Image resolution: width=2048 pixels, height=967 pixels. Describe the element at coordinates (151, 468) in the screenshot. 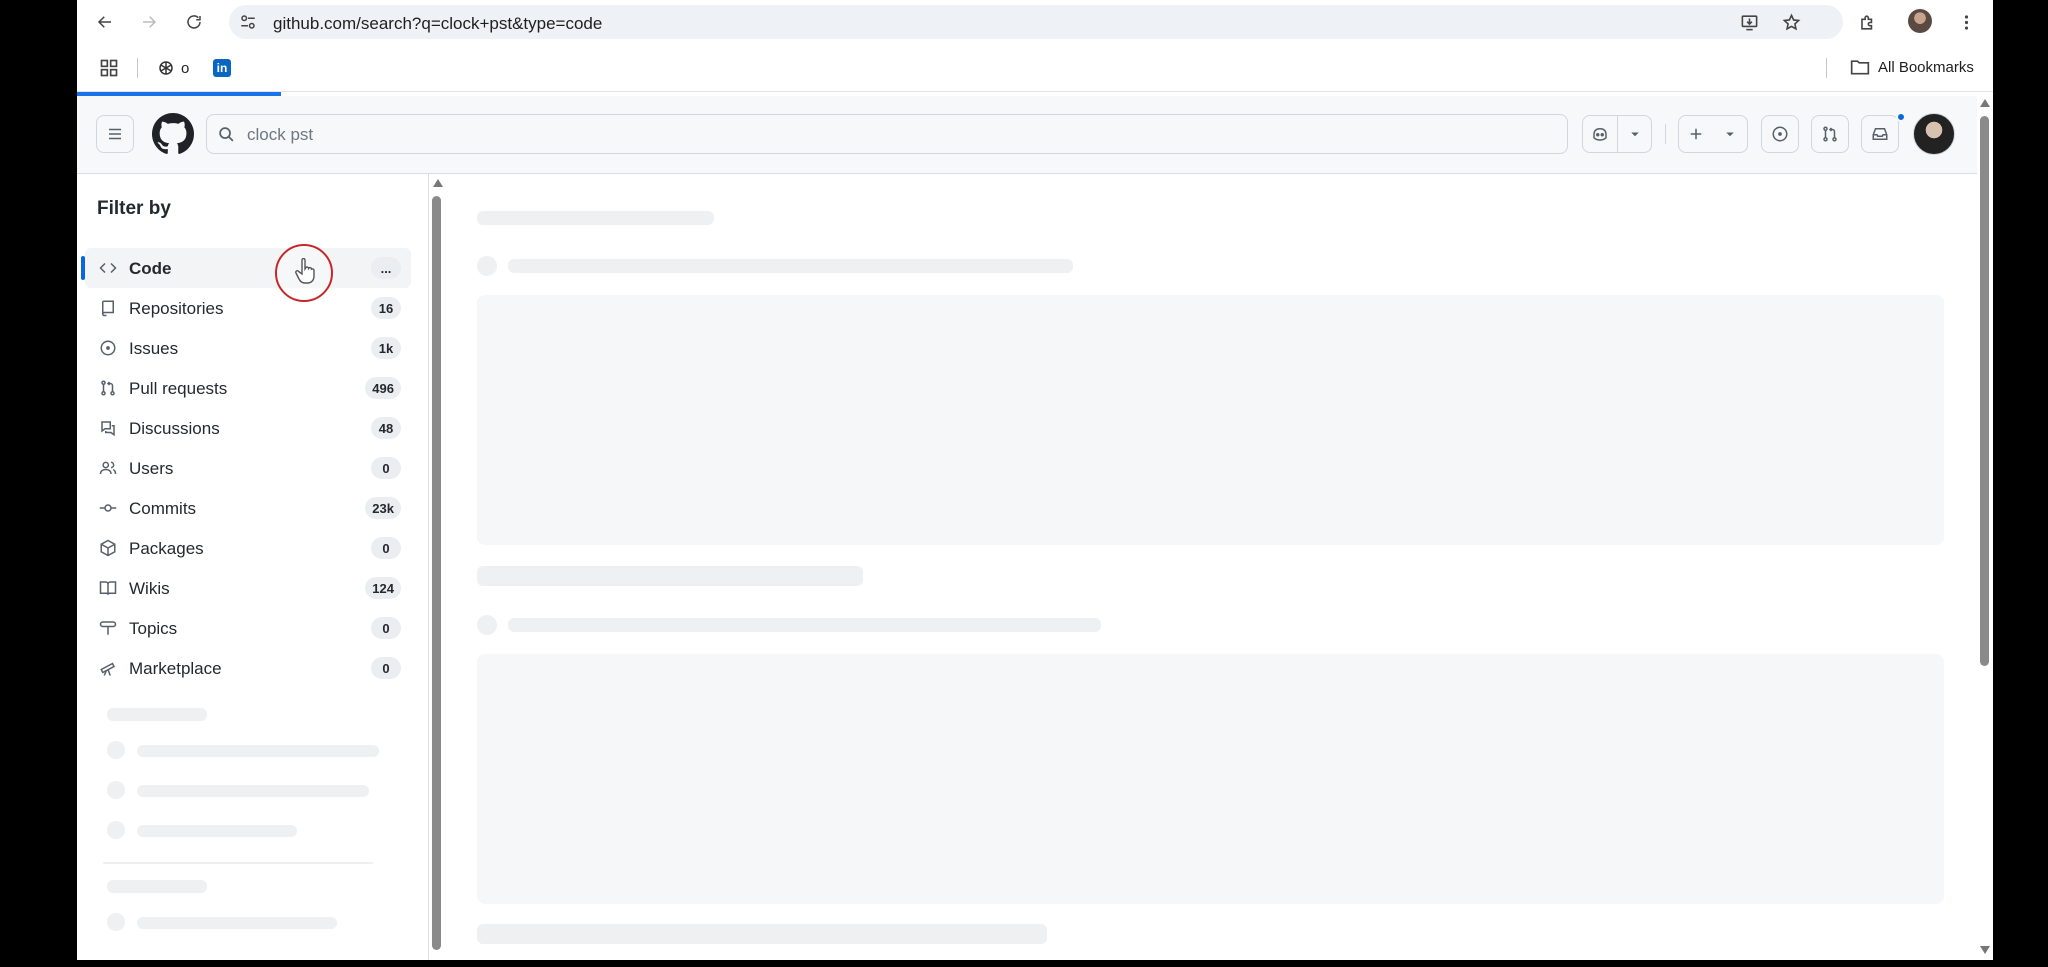

I see `filter-label: Users` at that location.